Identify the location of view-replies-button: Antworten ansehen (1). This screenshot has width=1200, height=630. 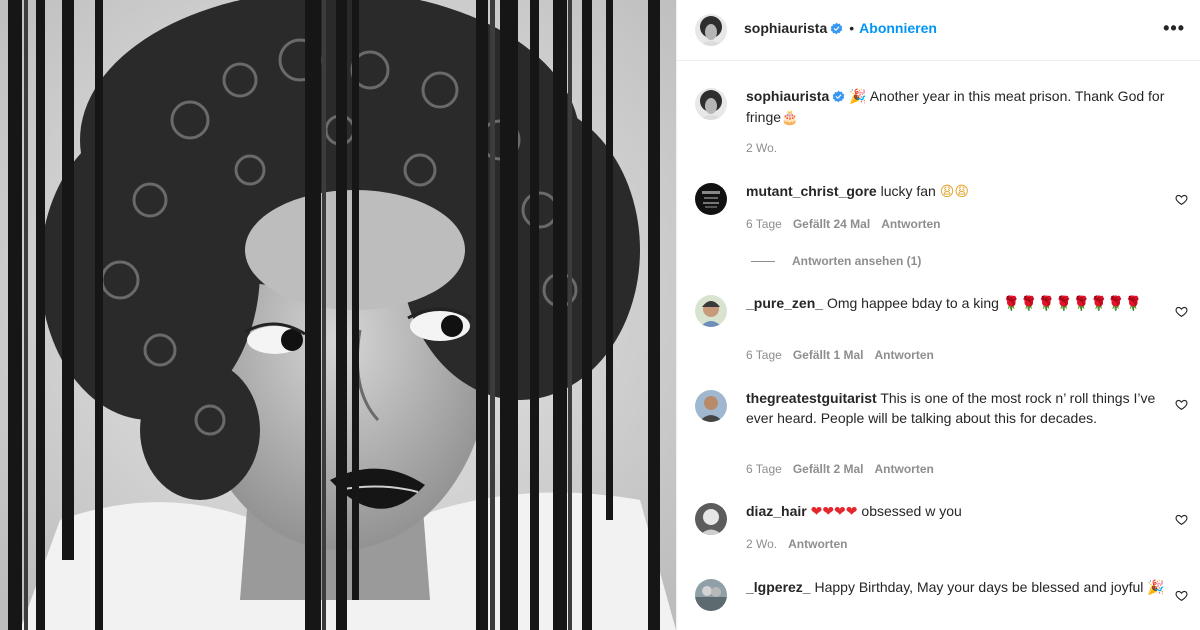
(836, 261).